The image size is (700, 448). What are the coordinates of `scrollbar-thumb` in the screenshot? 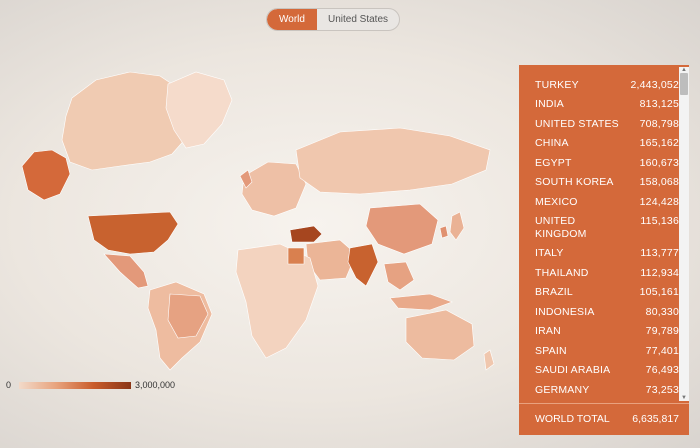 It's located at (684, 84).